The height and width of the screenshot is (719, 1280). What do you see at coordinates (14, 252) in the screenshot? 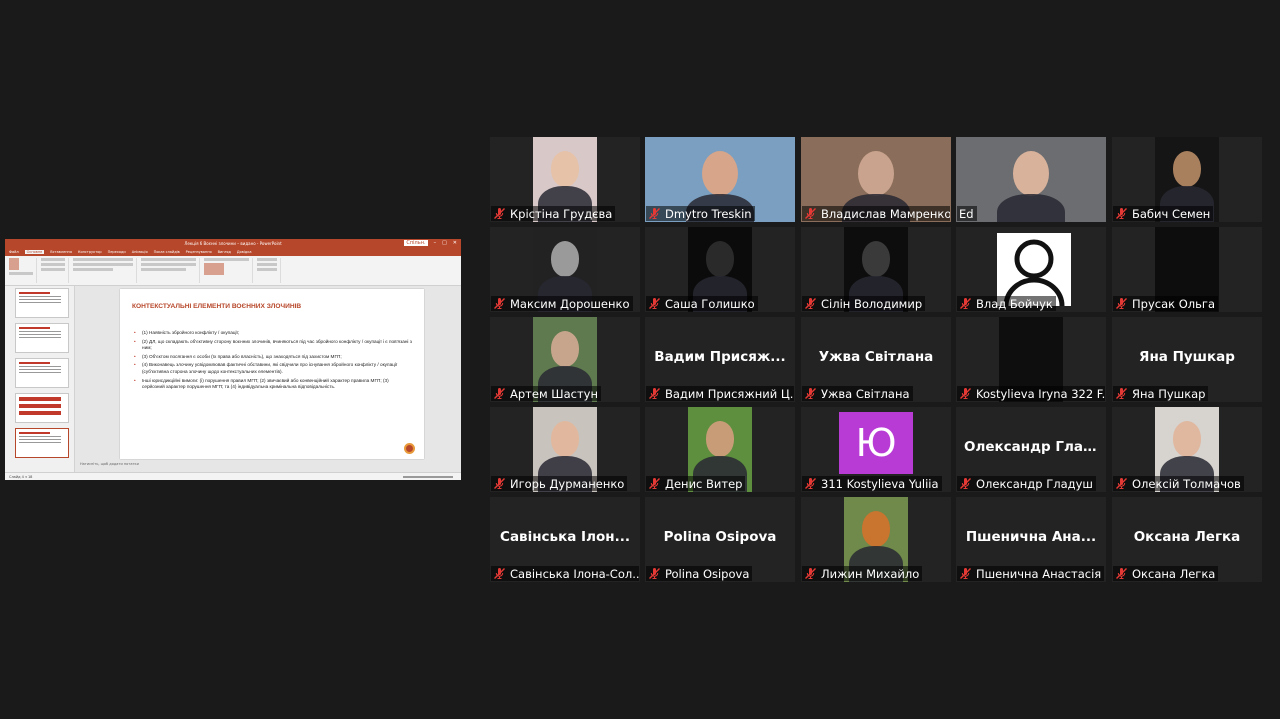
I see `ribbon-tab: Файл` at bounding box center [14, 252].